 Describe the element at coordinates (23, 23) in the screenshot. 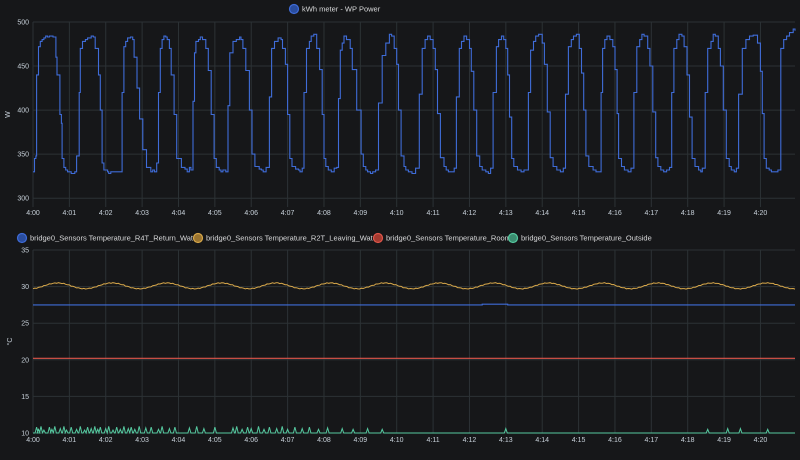

I see `y-tick-label: 500` at that location.